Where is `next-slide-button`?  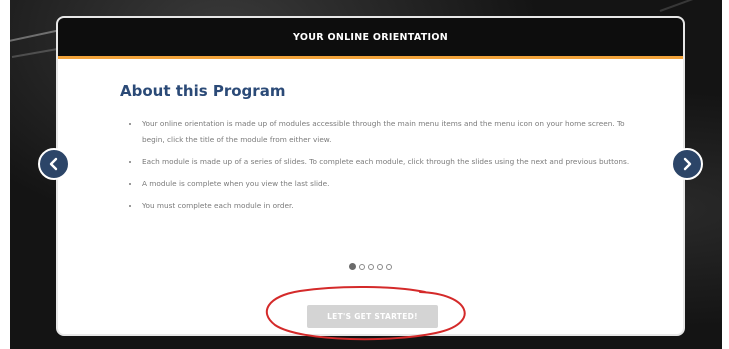 next-slide-button is located at coordinates (687, 164).